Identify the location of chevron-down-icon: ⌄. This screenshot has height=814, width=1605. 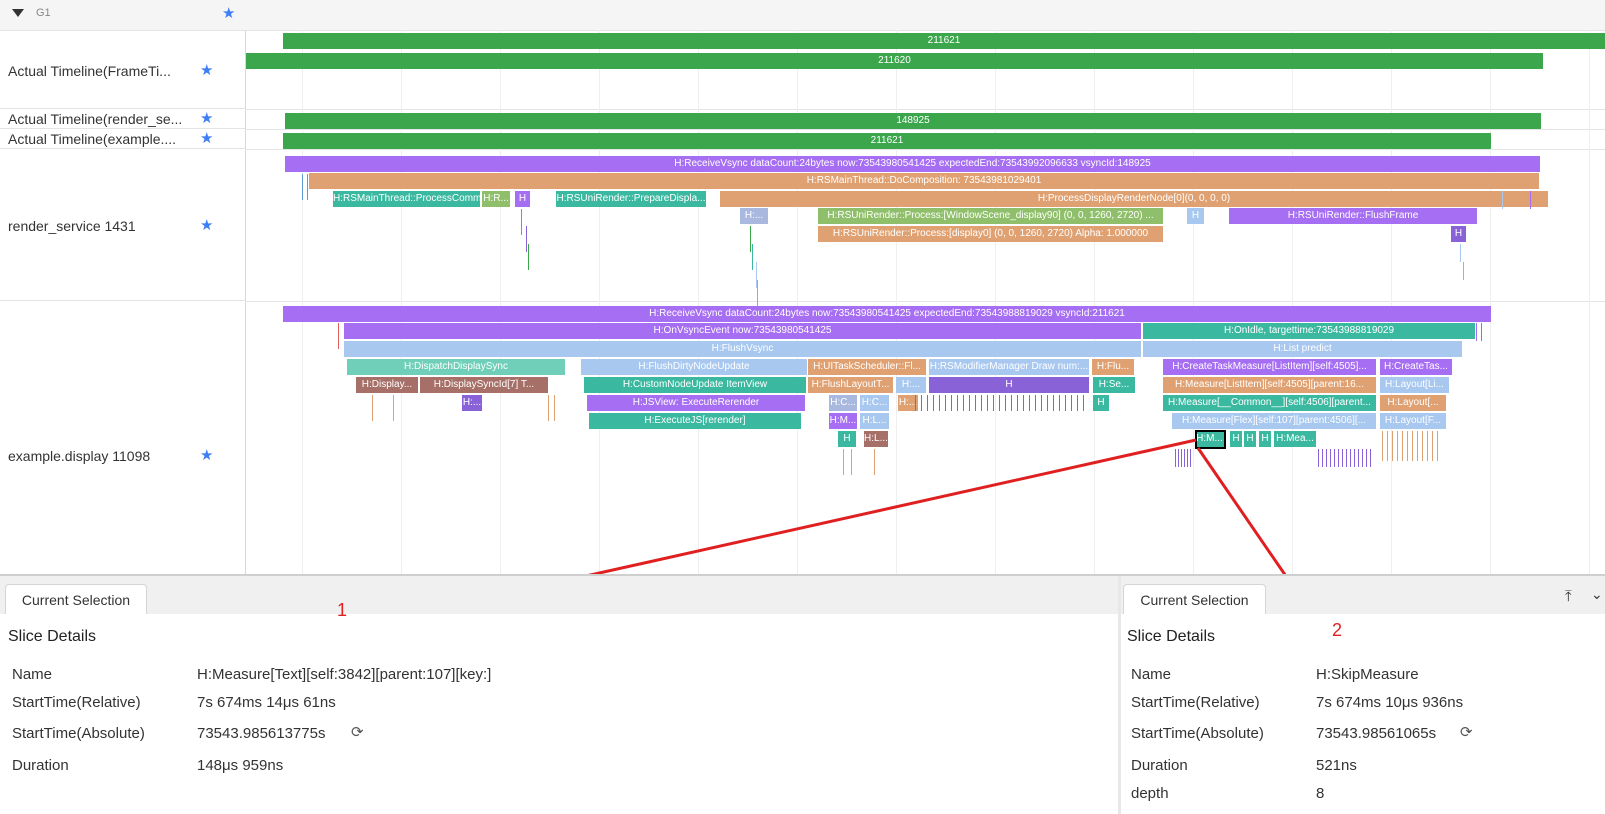
(1597, 594).